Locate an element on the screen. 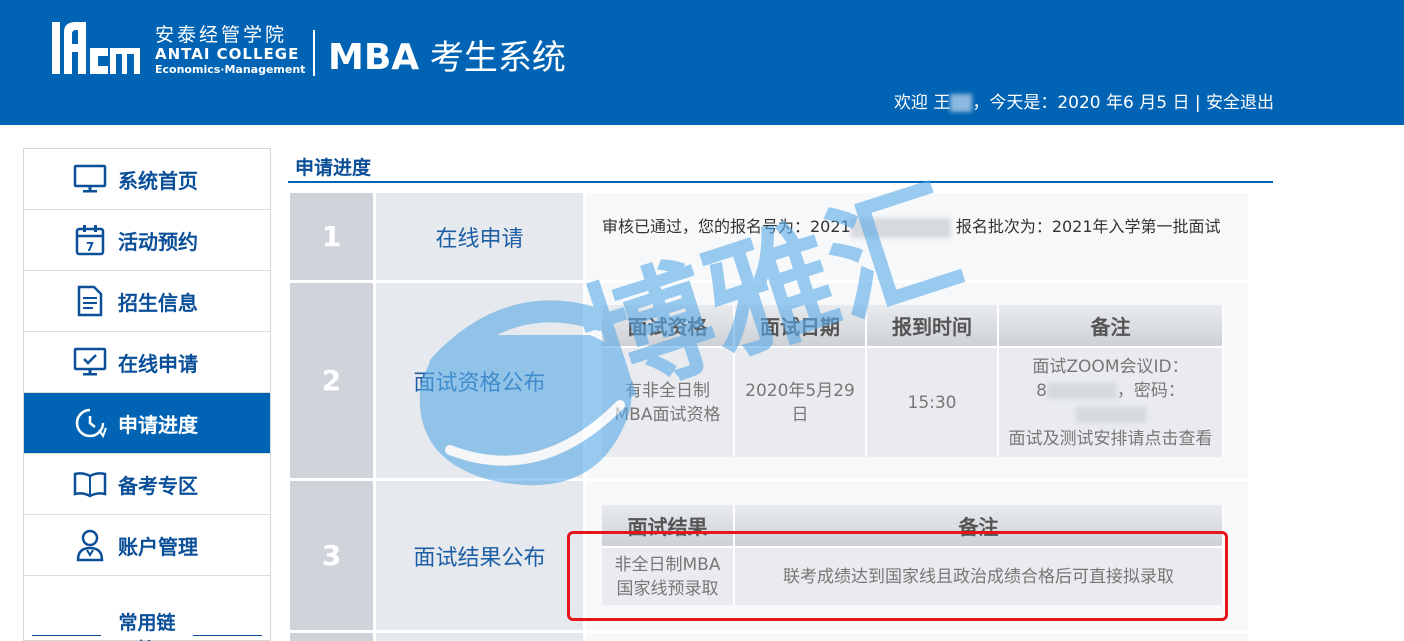 The width and height of the screenshot is (1404, 641). brand-divider is located at coordinates (314, 53).